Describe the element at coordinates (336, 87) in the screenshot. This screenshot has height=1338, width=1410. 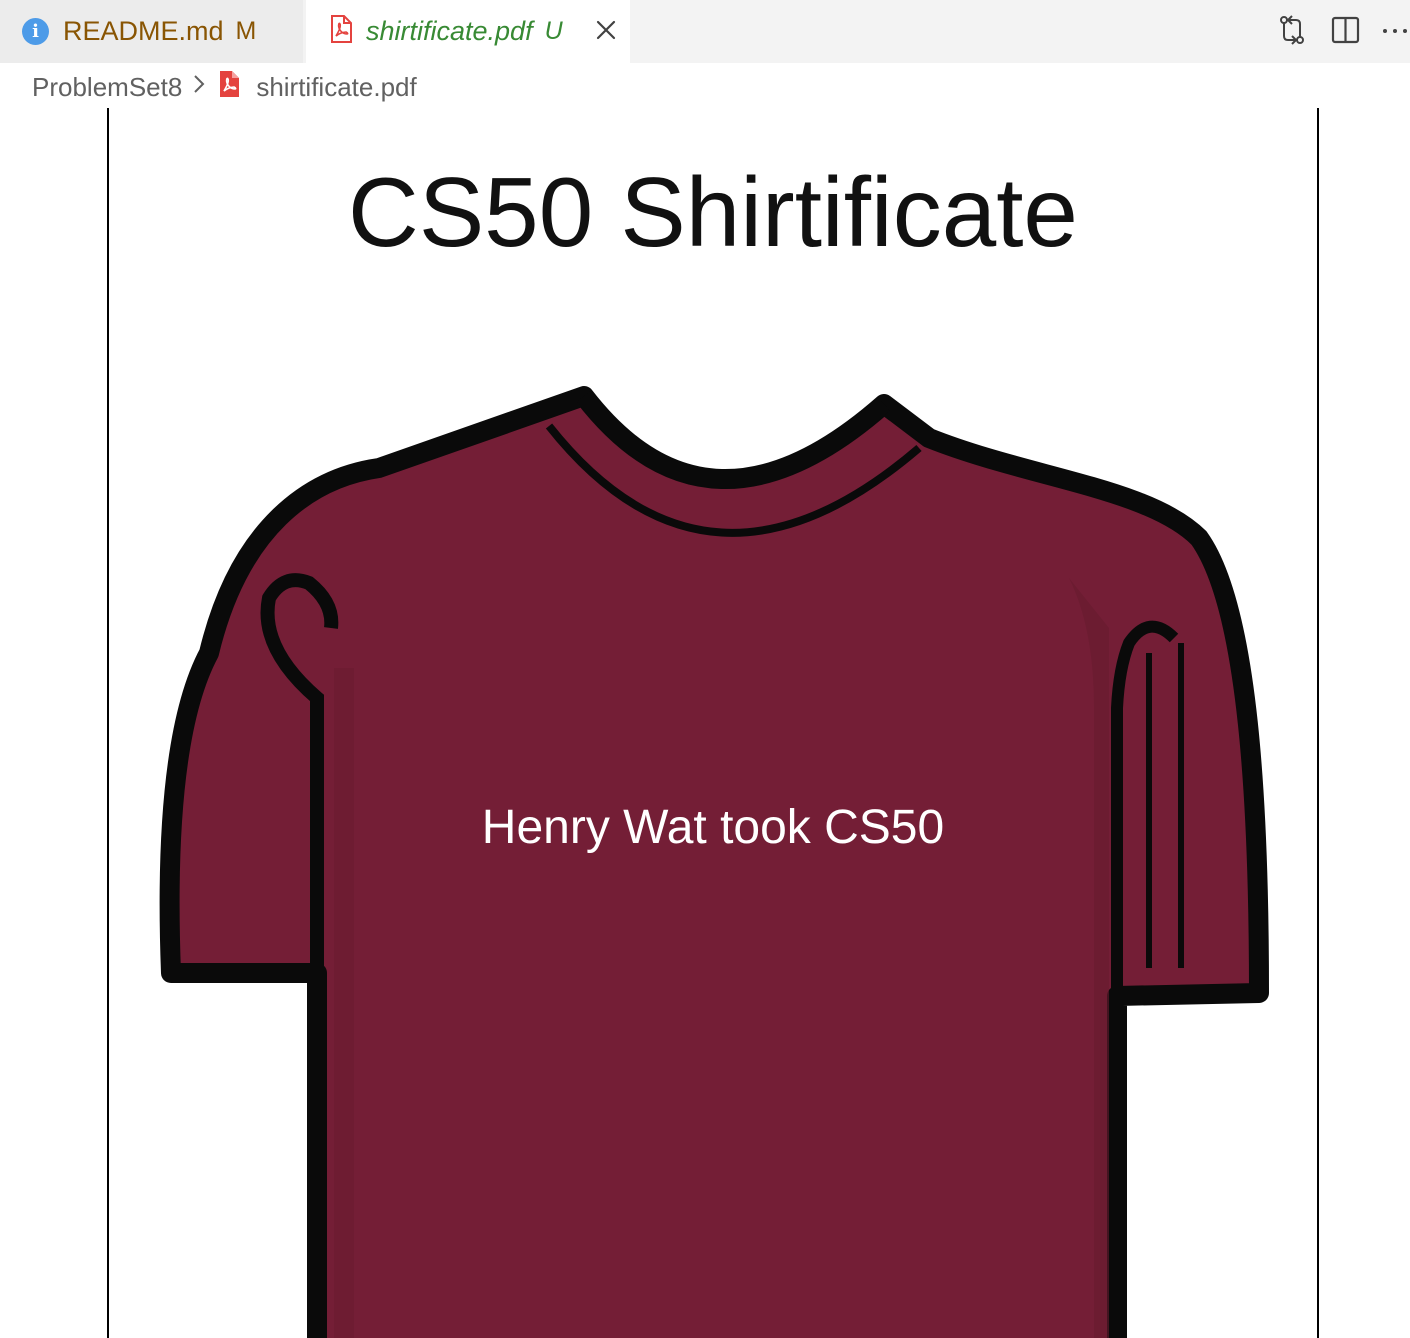
I see `breadcrumb-file: shirtificate.pdf` at that location.